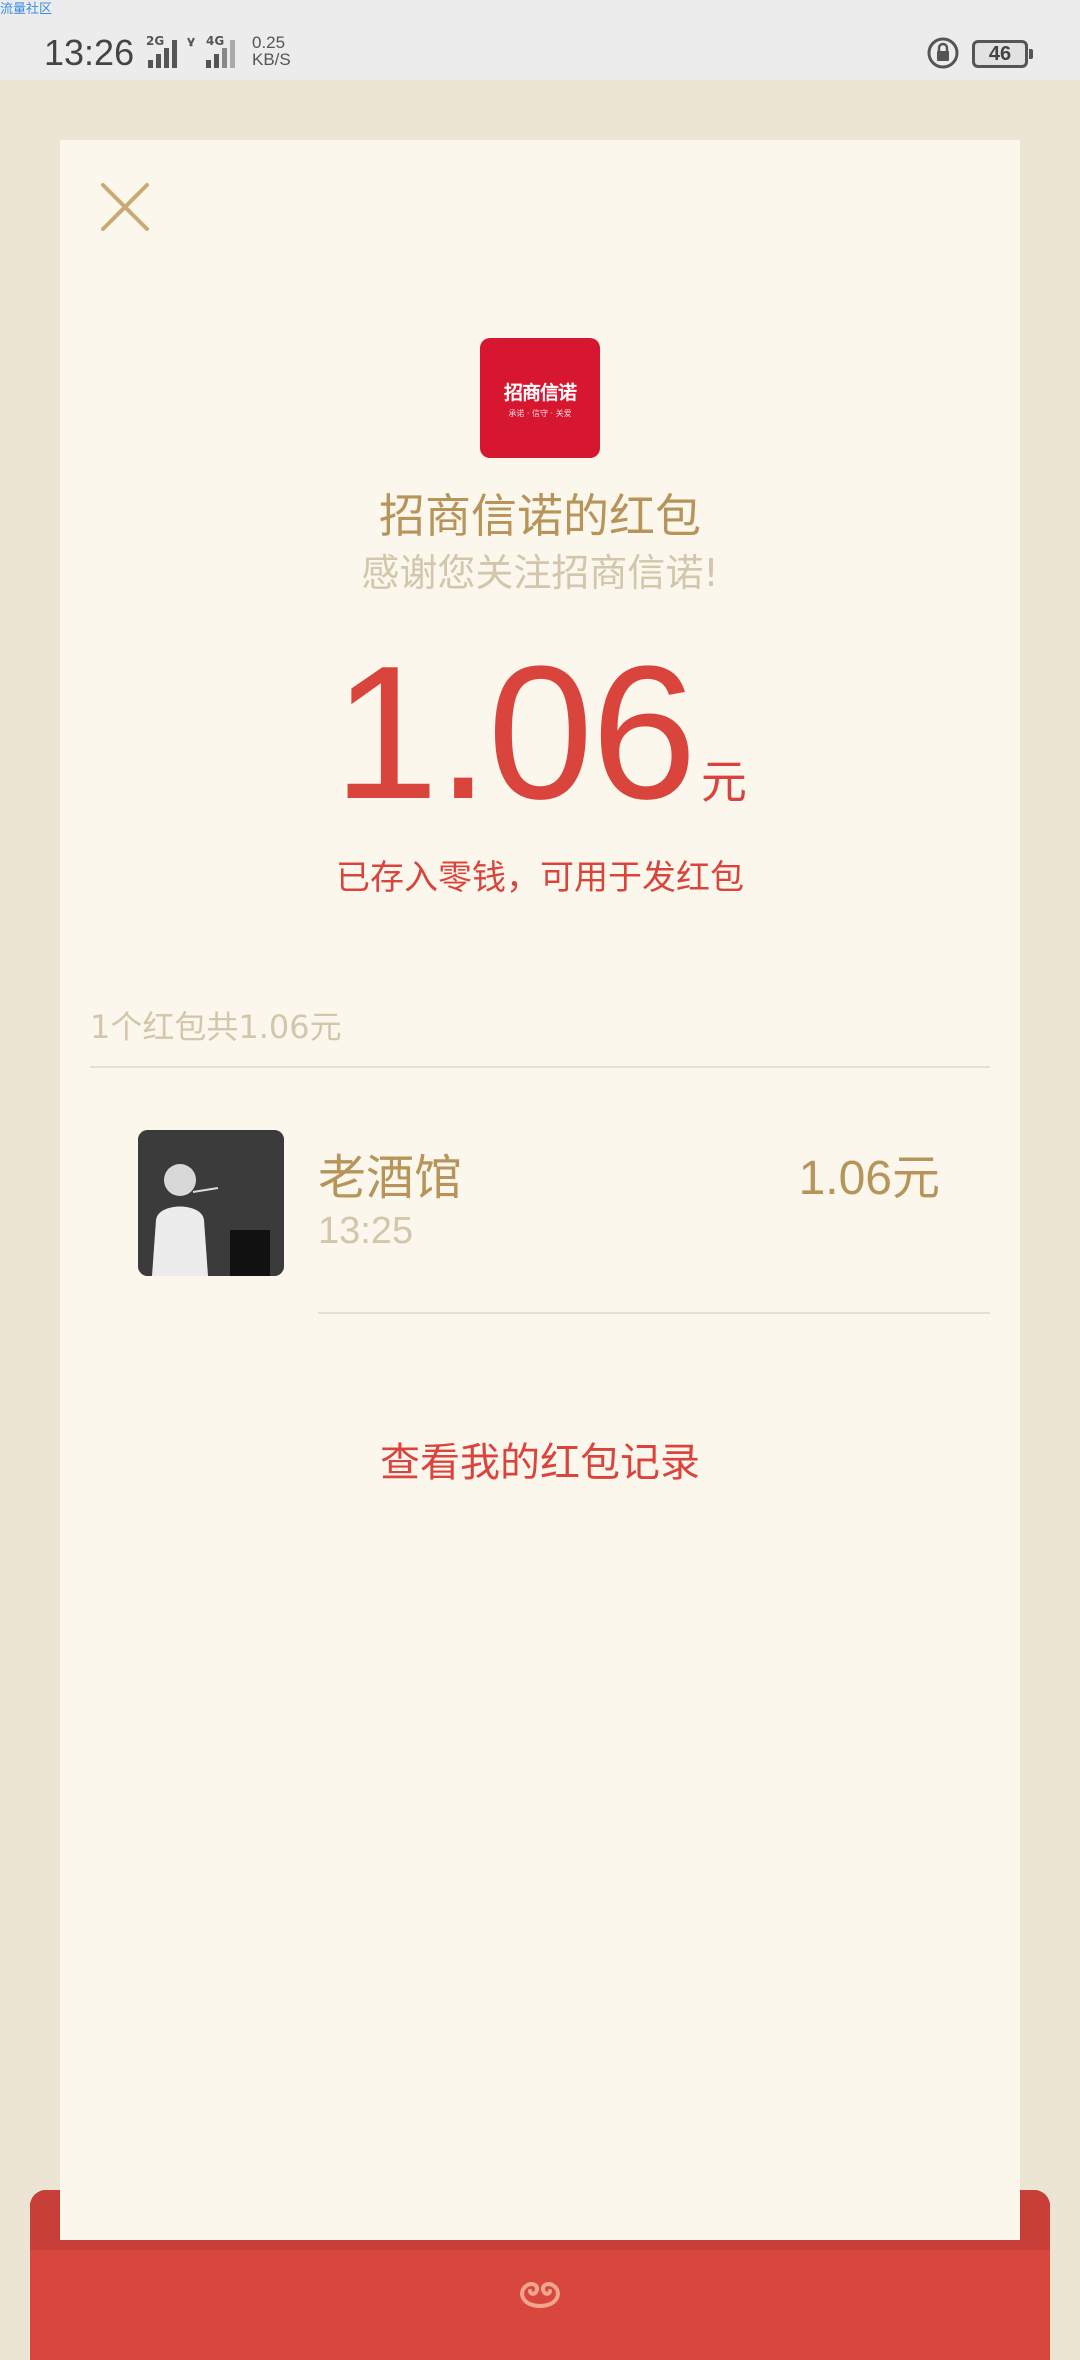 This screenshot has height=2360, width=1080. Describe the element at coordinates (269, 42) in the screenshot. I see `net-speed-value: 0.25` at that location.